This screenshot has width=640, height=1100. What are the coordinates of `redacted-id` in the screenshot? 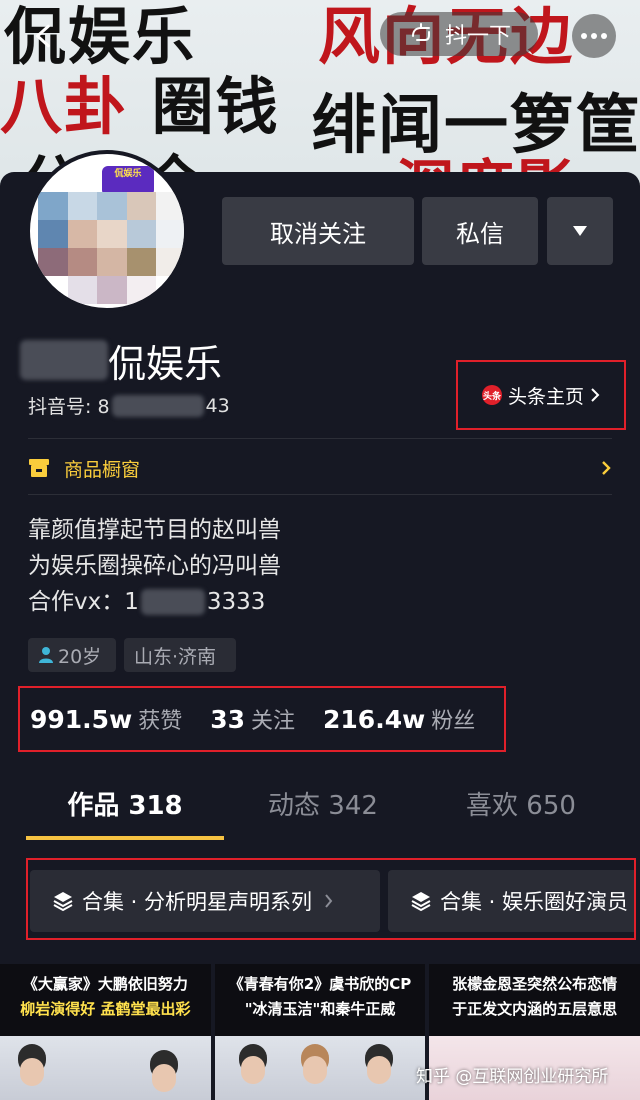 It's located at (157, 405).